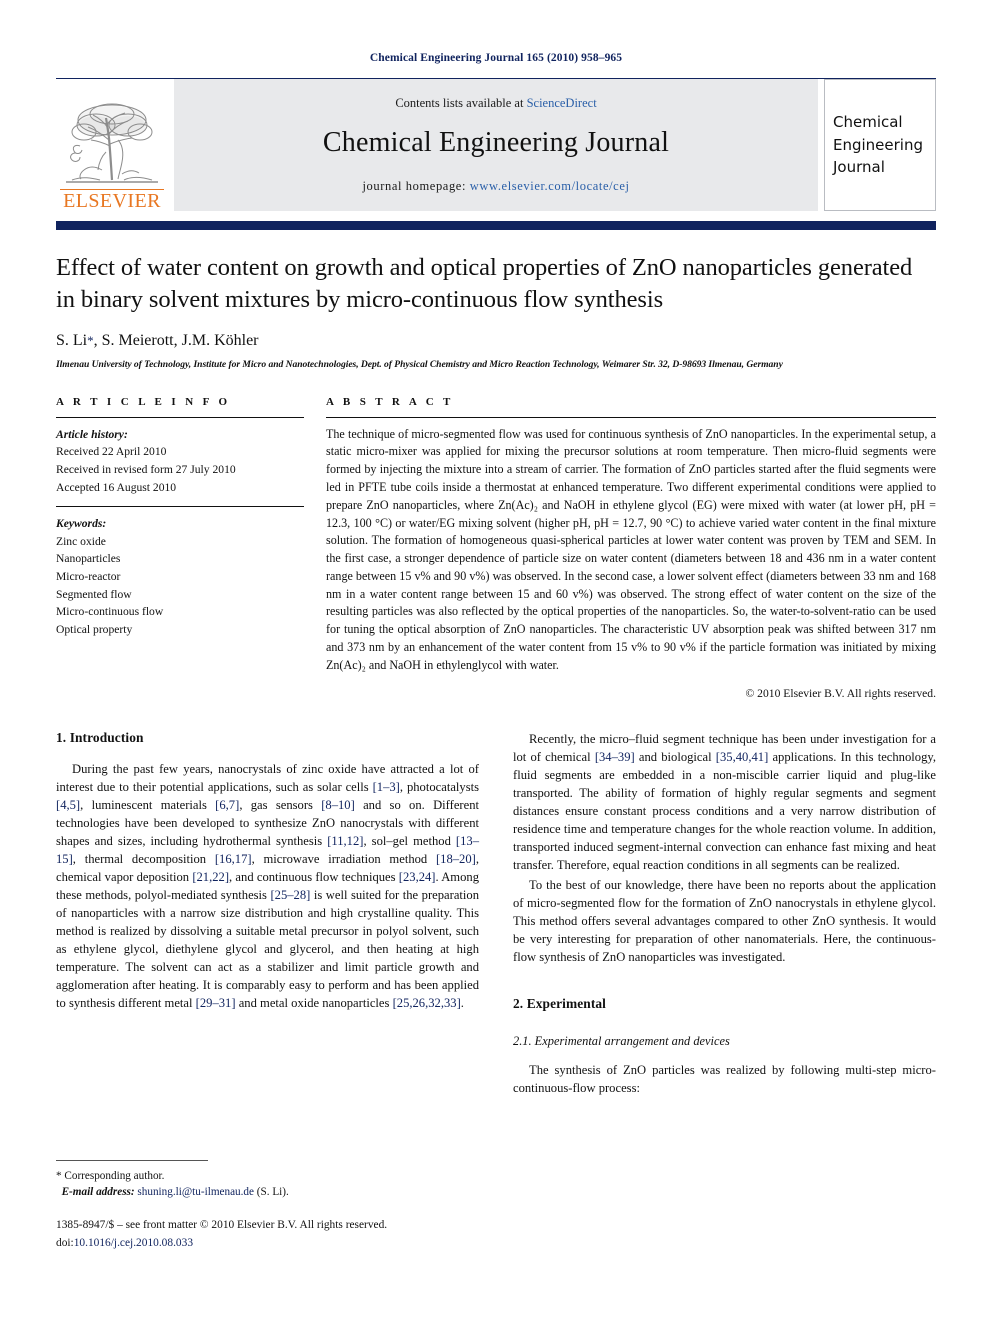 The image size is (992, 1323). Describe the element at coordinates (100, 738) in the screenshot. I see `section-heading-introduction: 1. Introduction` at that location.